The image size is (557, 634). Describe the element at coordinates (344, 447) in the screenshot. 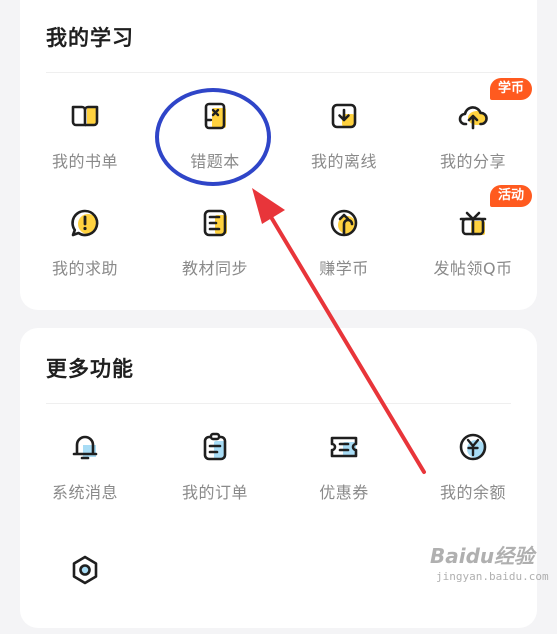

I see `coupon-icon` at that location.